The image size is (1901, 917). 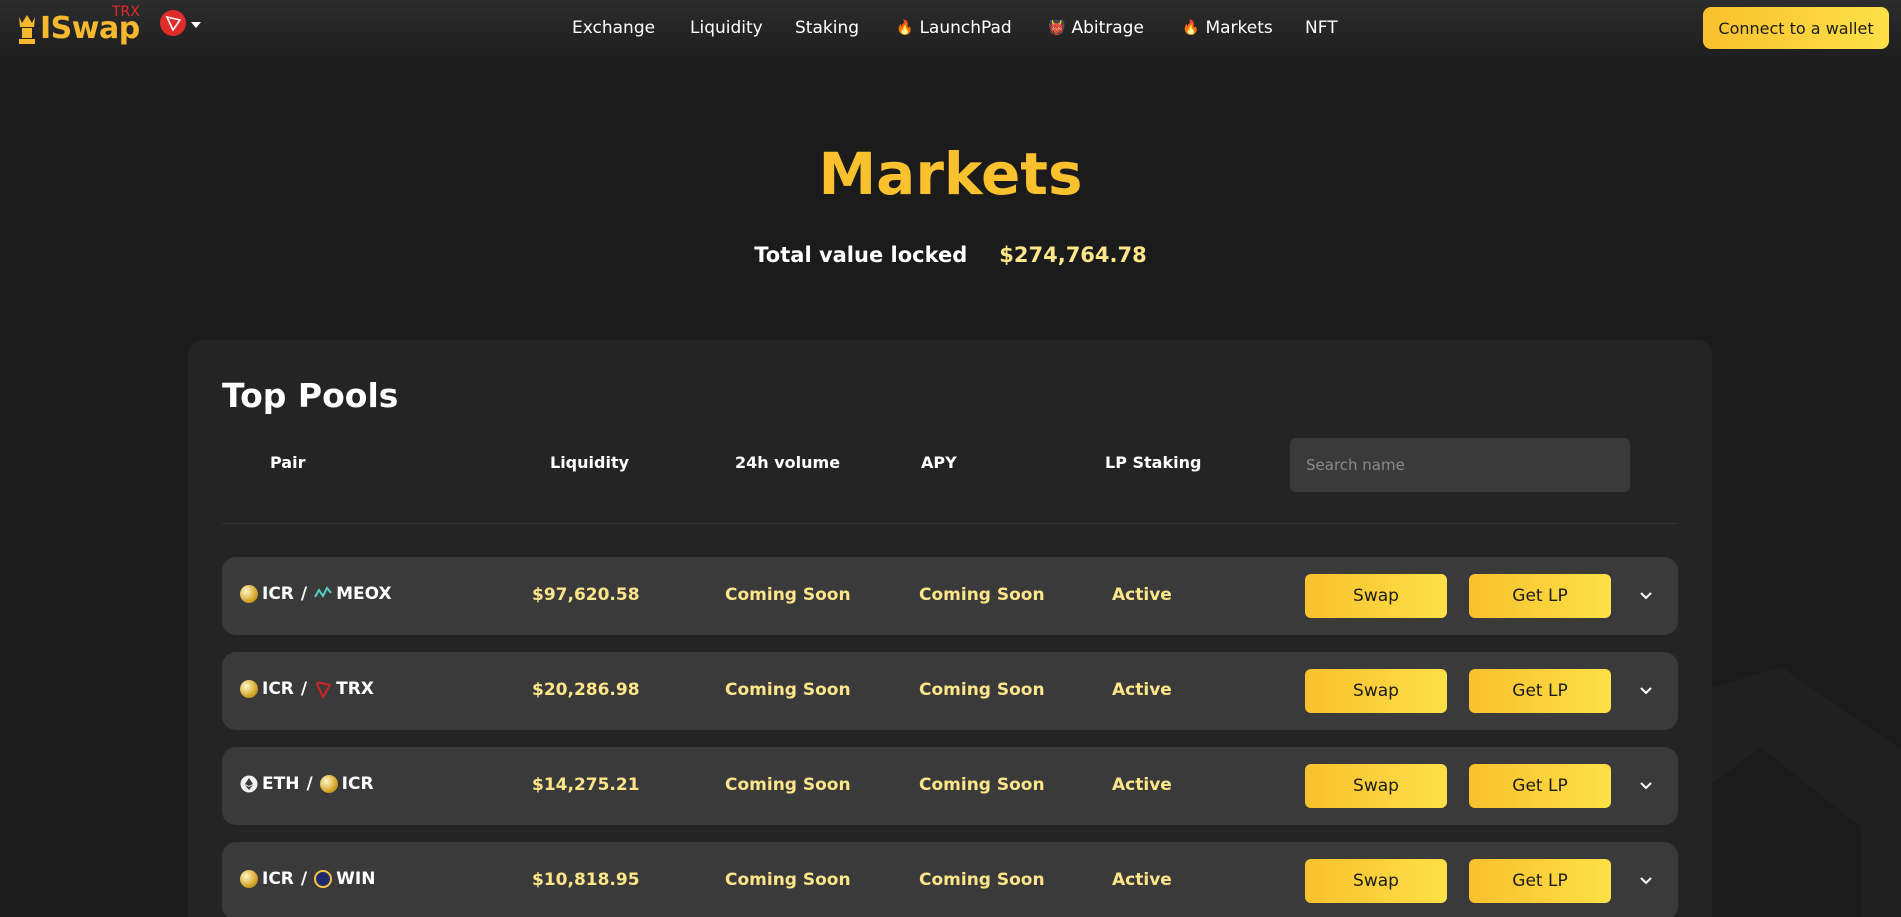 I want to click on eth-icon, so click(x=249, y=784).